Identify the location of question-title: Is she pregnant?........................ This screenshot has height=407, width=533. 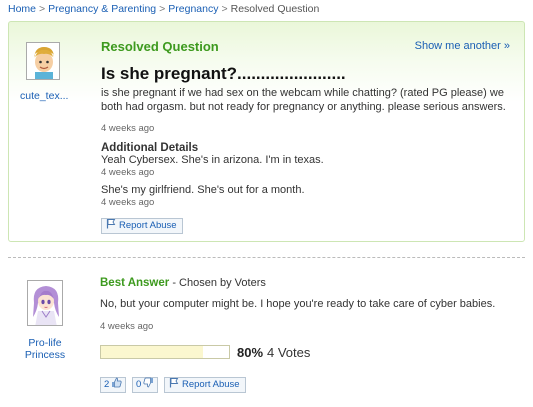
(223, 73).